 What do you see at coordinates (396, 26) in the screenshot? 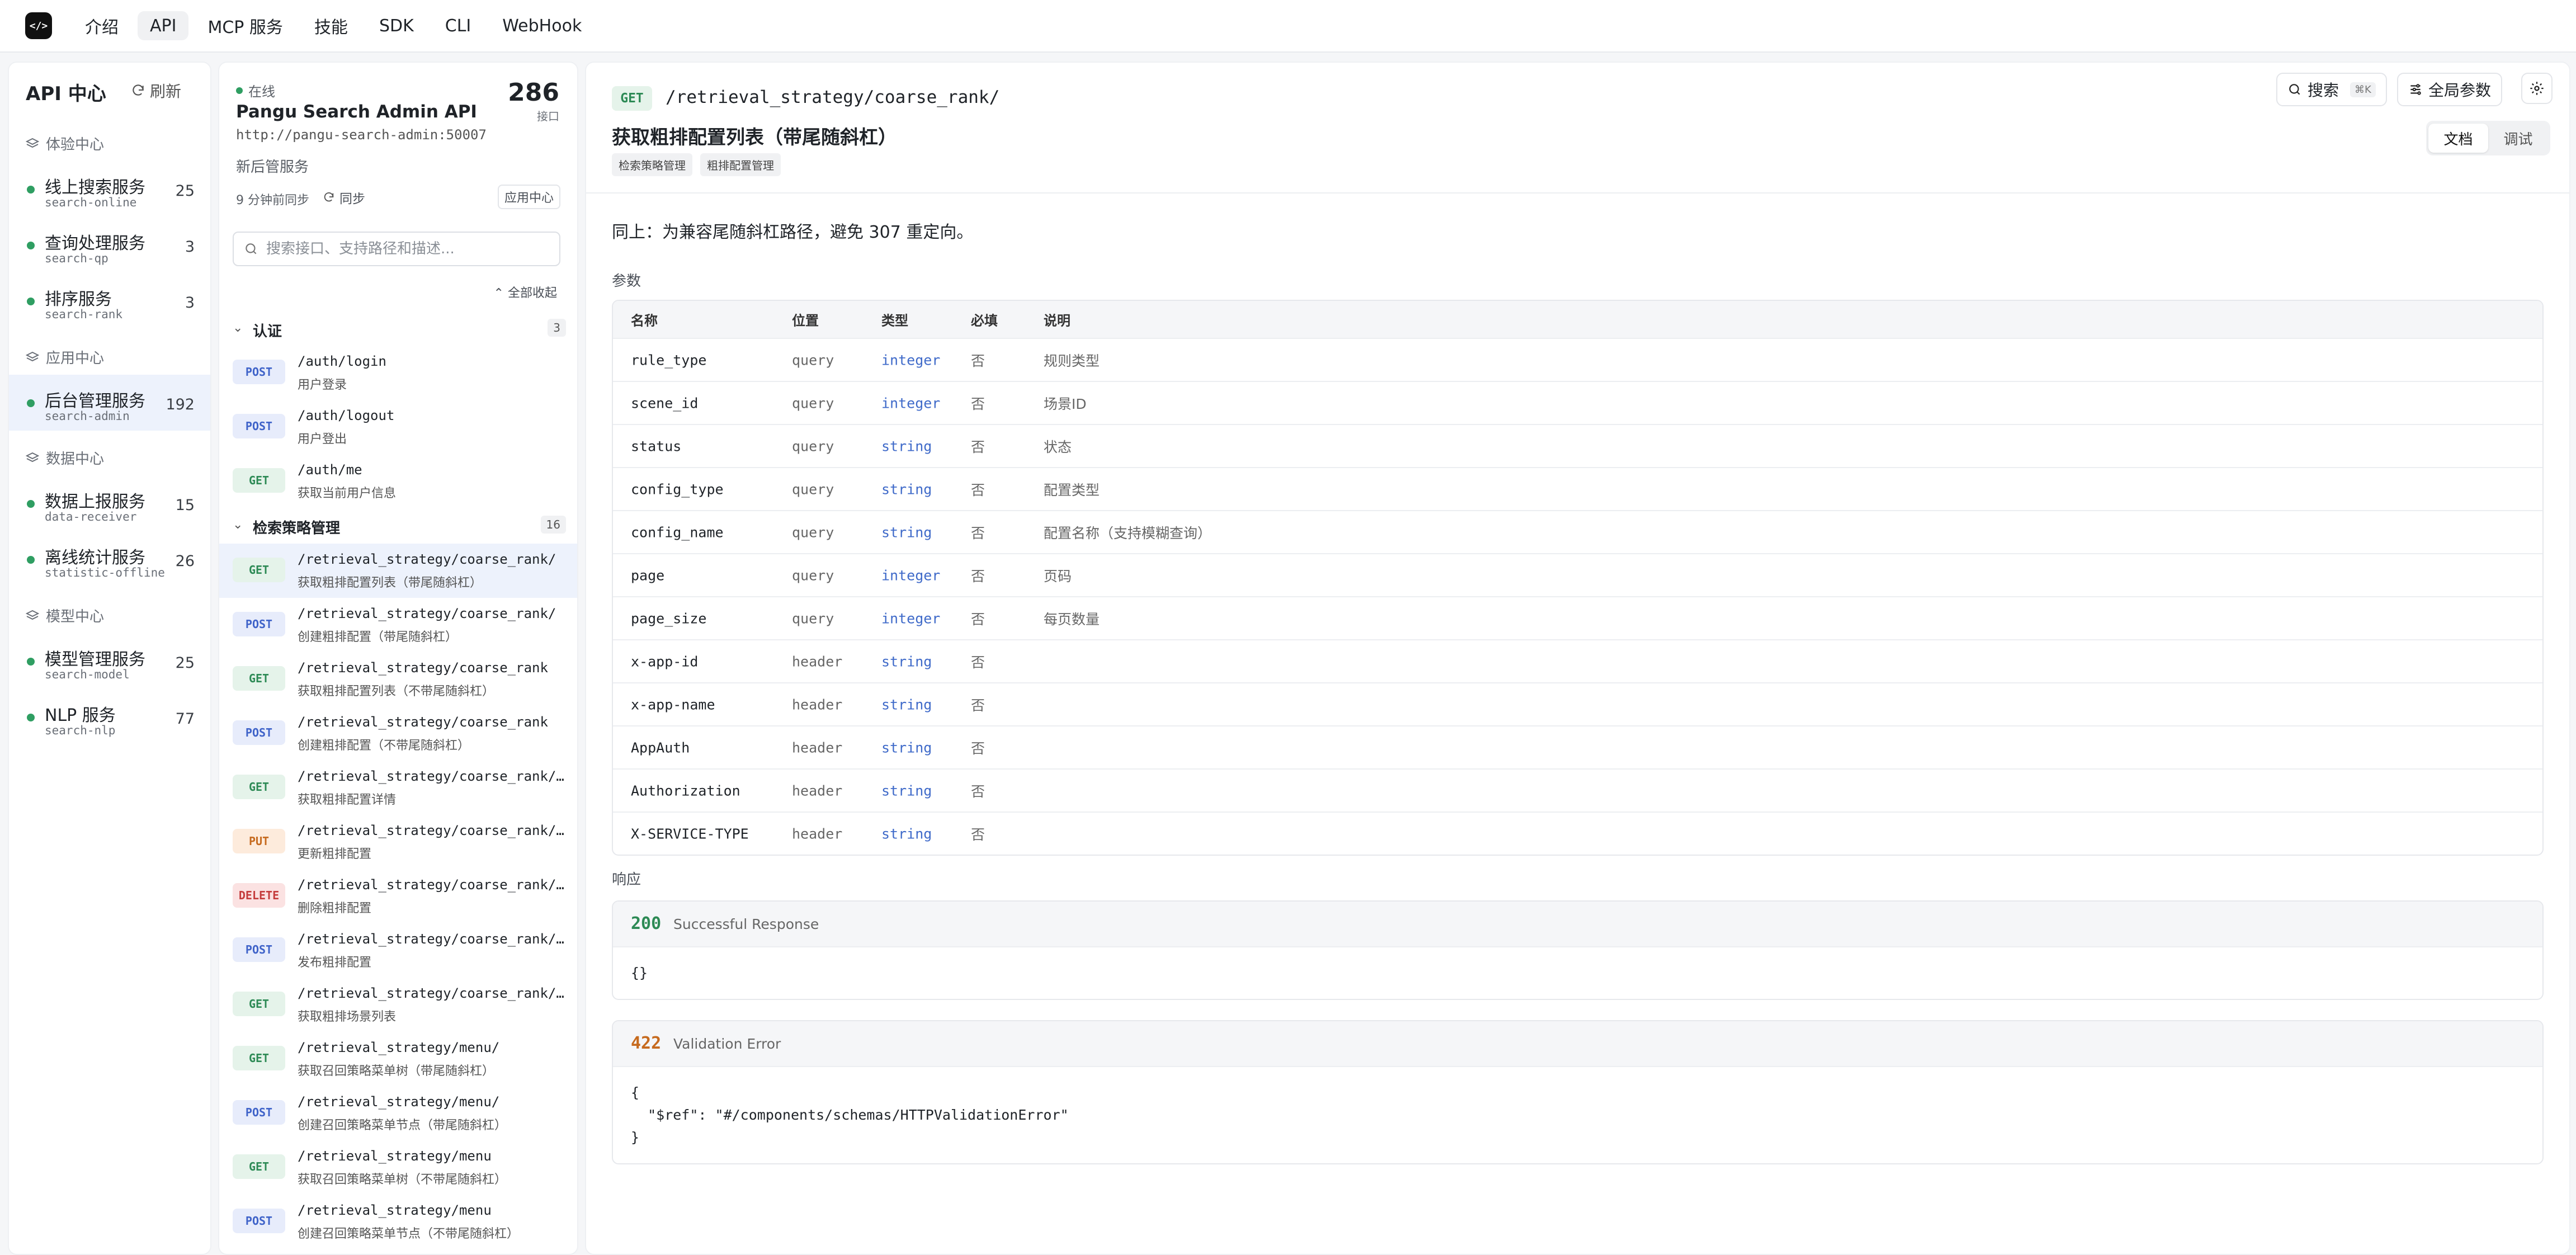
I see `tab-sdk: SDK` at bounding box center [396, 26].